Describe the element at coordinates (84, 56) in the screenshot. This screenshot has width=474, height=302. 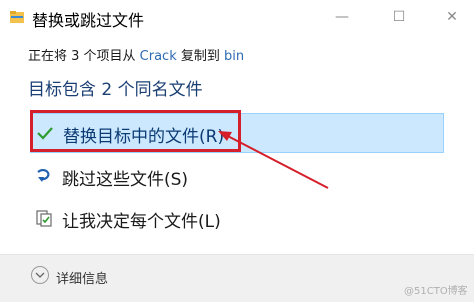
I see `status-prefix: 正在将 3 个项目从` at that location.